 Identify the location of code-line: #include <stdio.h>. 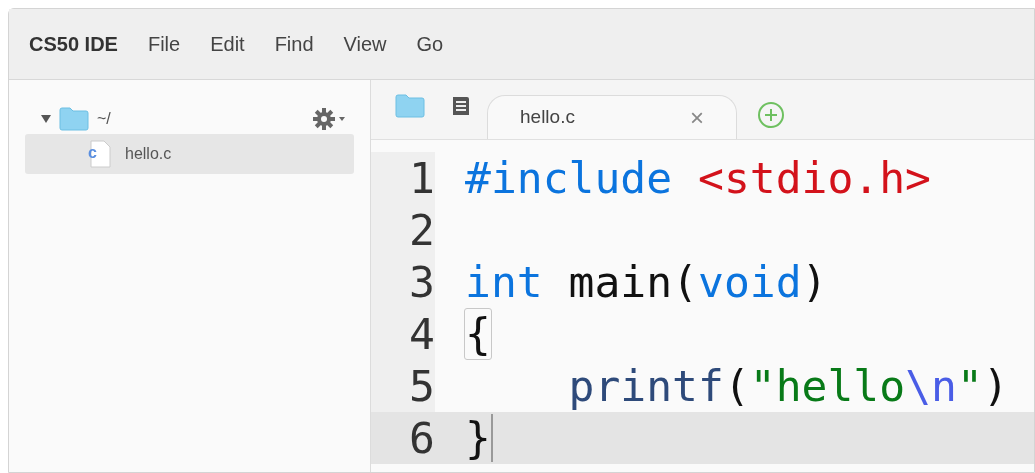
(698, 178).